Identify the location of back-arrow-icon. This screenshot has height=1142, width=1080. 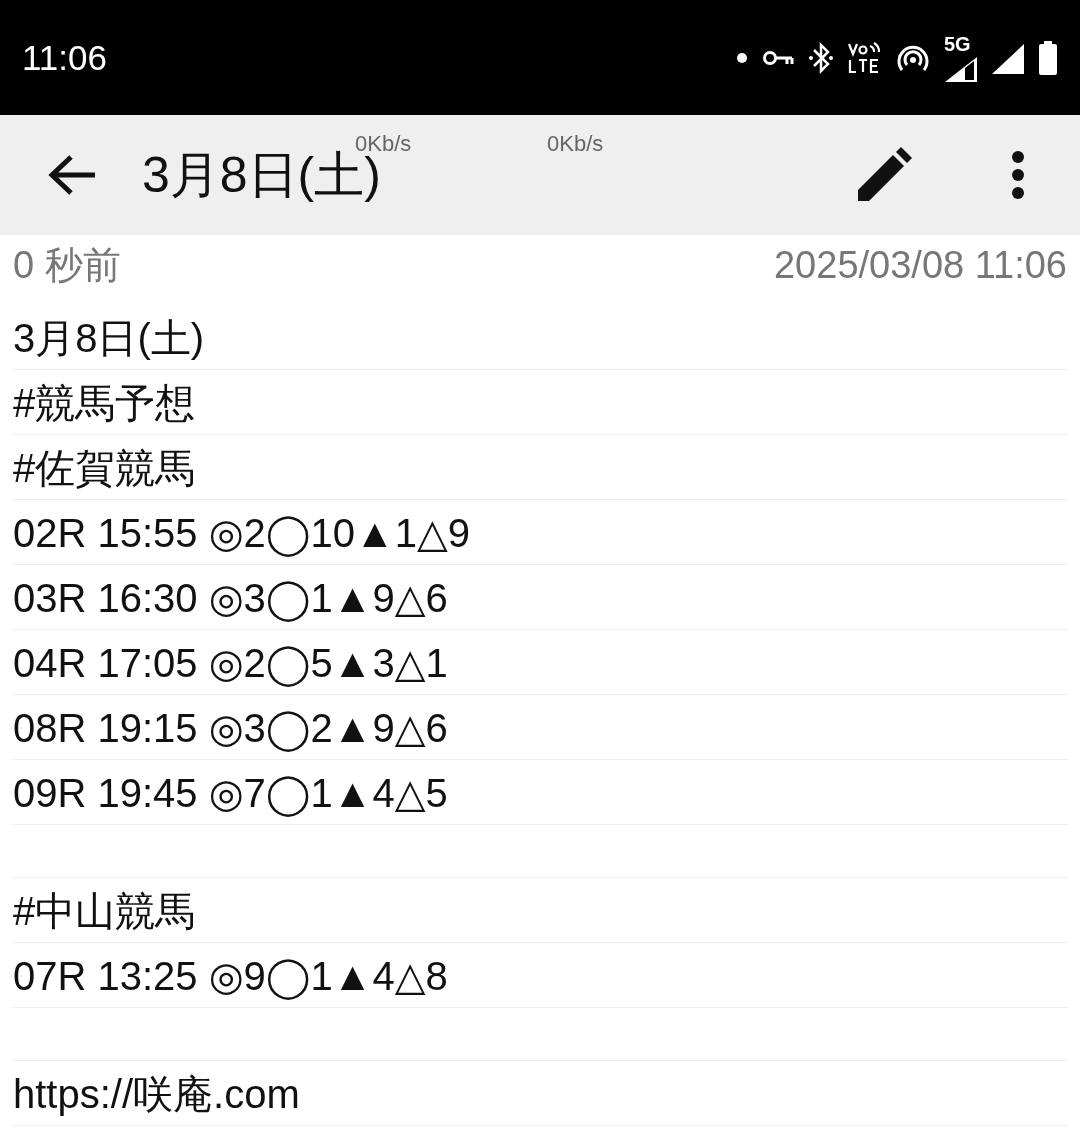
(72, 175).